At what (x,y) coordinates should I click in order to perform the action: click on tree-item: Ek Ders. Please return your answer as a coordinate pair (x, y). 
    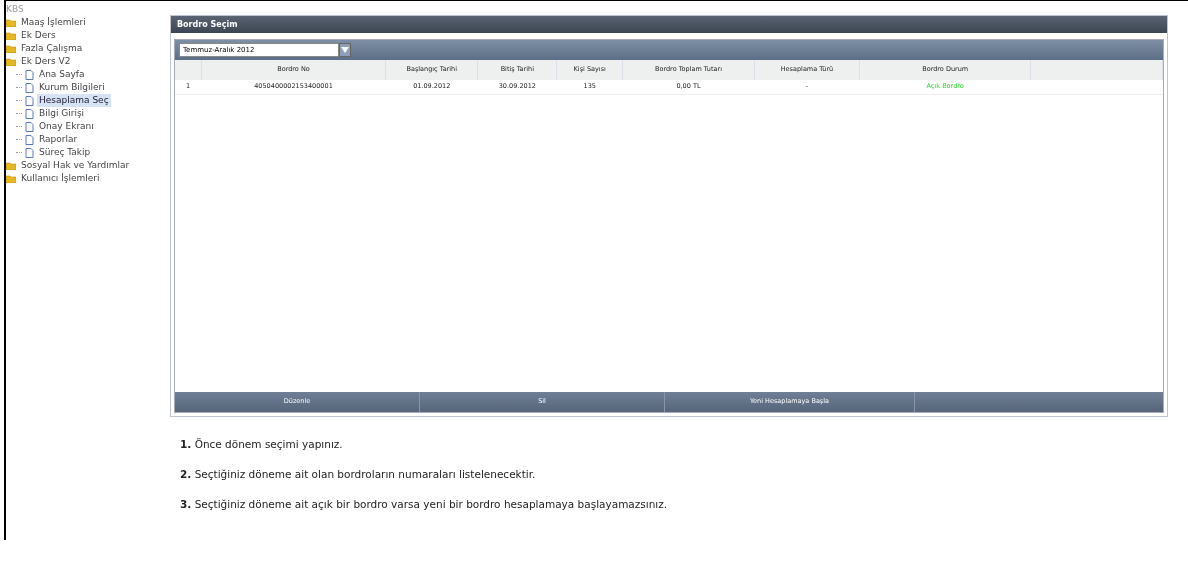
    Looking at the image, I should click on (38, 35).